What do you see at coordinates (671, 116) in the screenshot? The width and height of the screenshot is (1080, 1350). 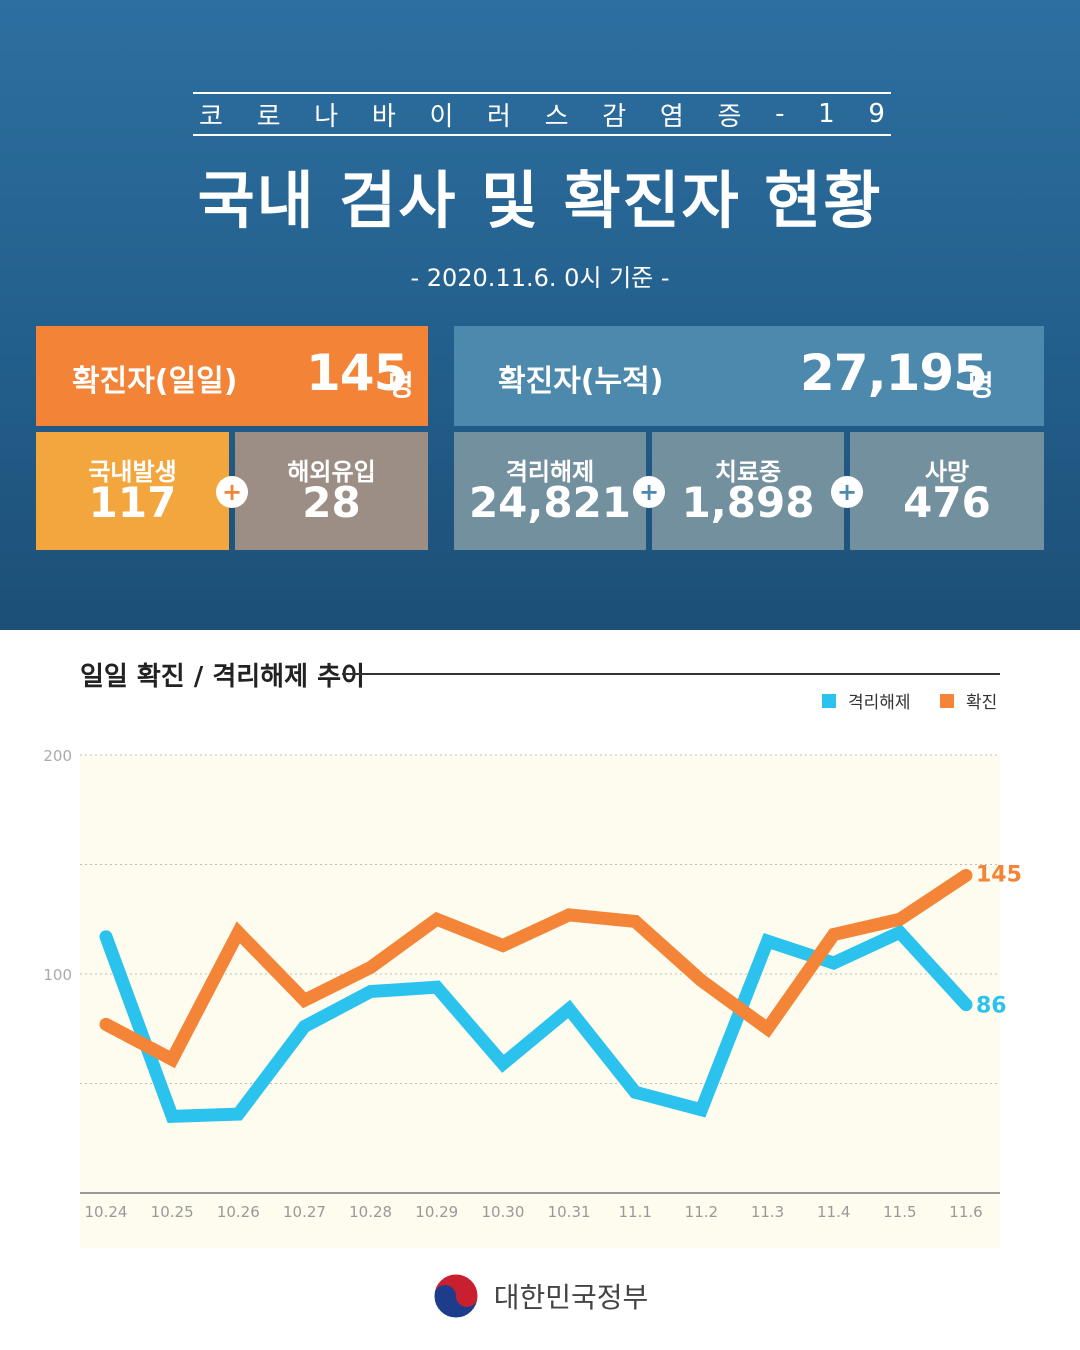 I see `subtitle-char: 염` at bounding box center [671, 116].